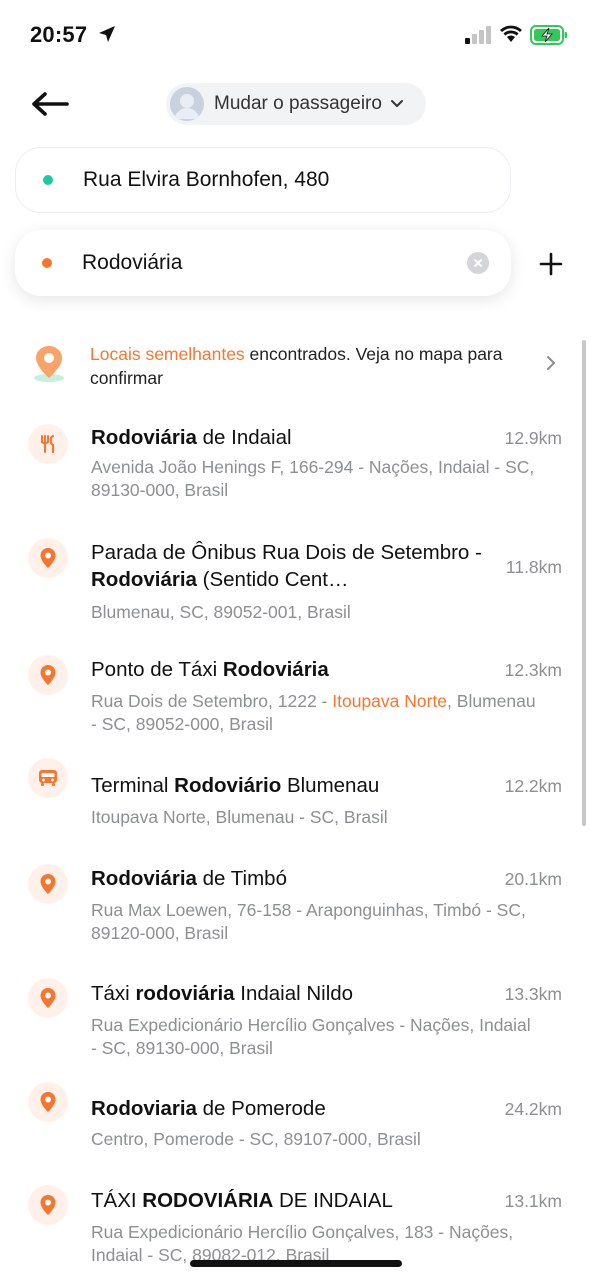 Image resolution: width=591 pixels, height=1280 pixels. I want to click on place-title: Rodoviaria de Pomerode, so click(293, 1108).